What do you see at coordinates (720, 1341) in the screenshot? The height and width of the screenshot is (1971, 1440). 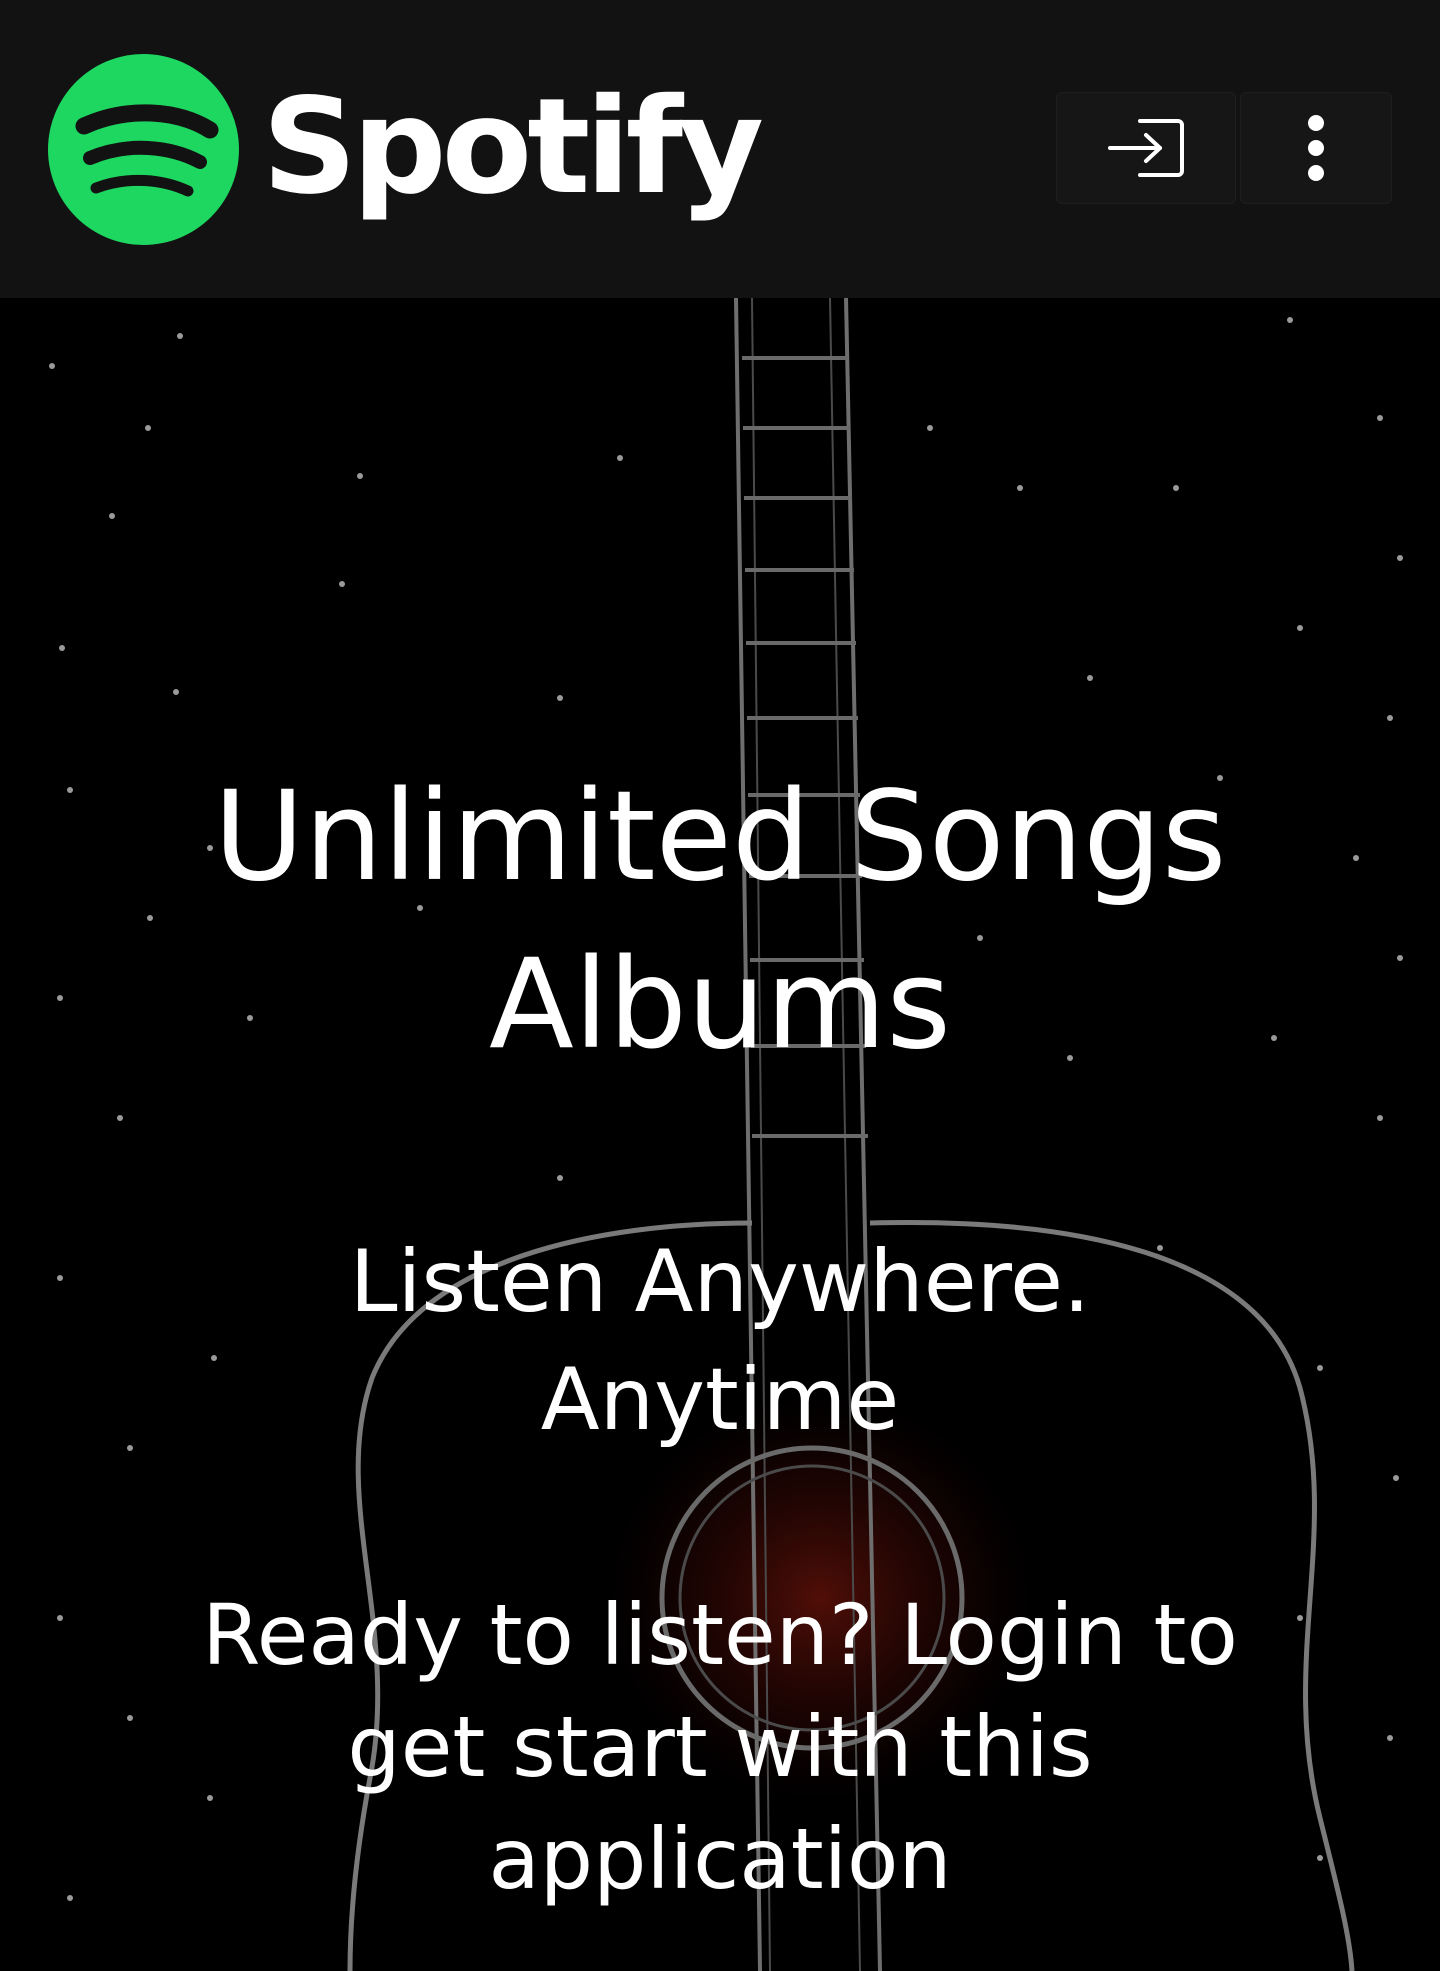 I see `hero-tagline: Listen Anywhere. Anytime` at bounding box center [720, 1341].